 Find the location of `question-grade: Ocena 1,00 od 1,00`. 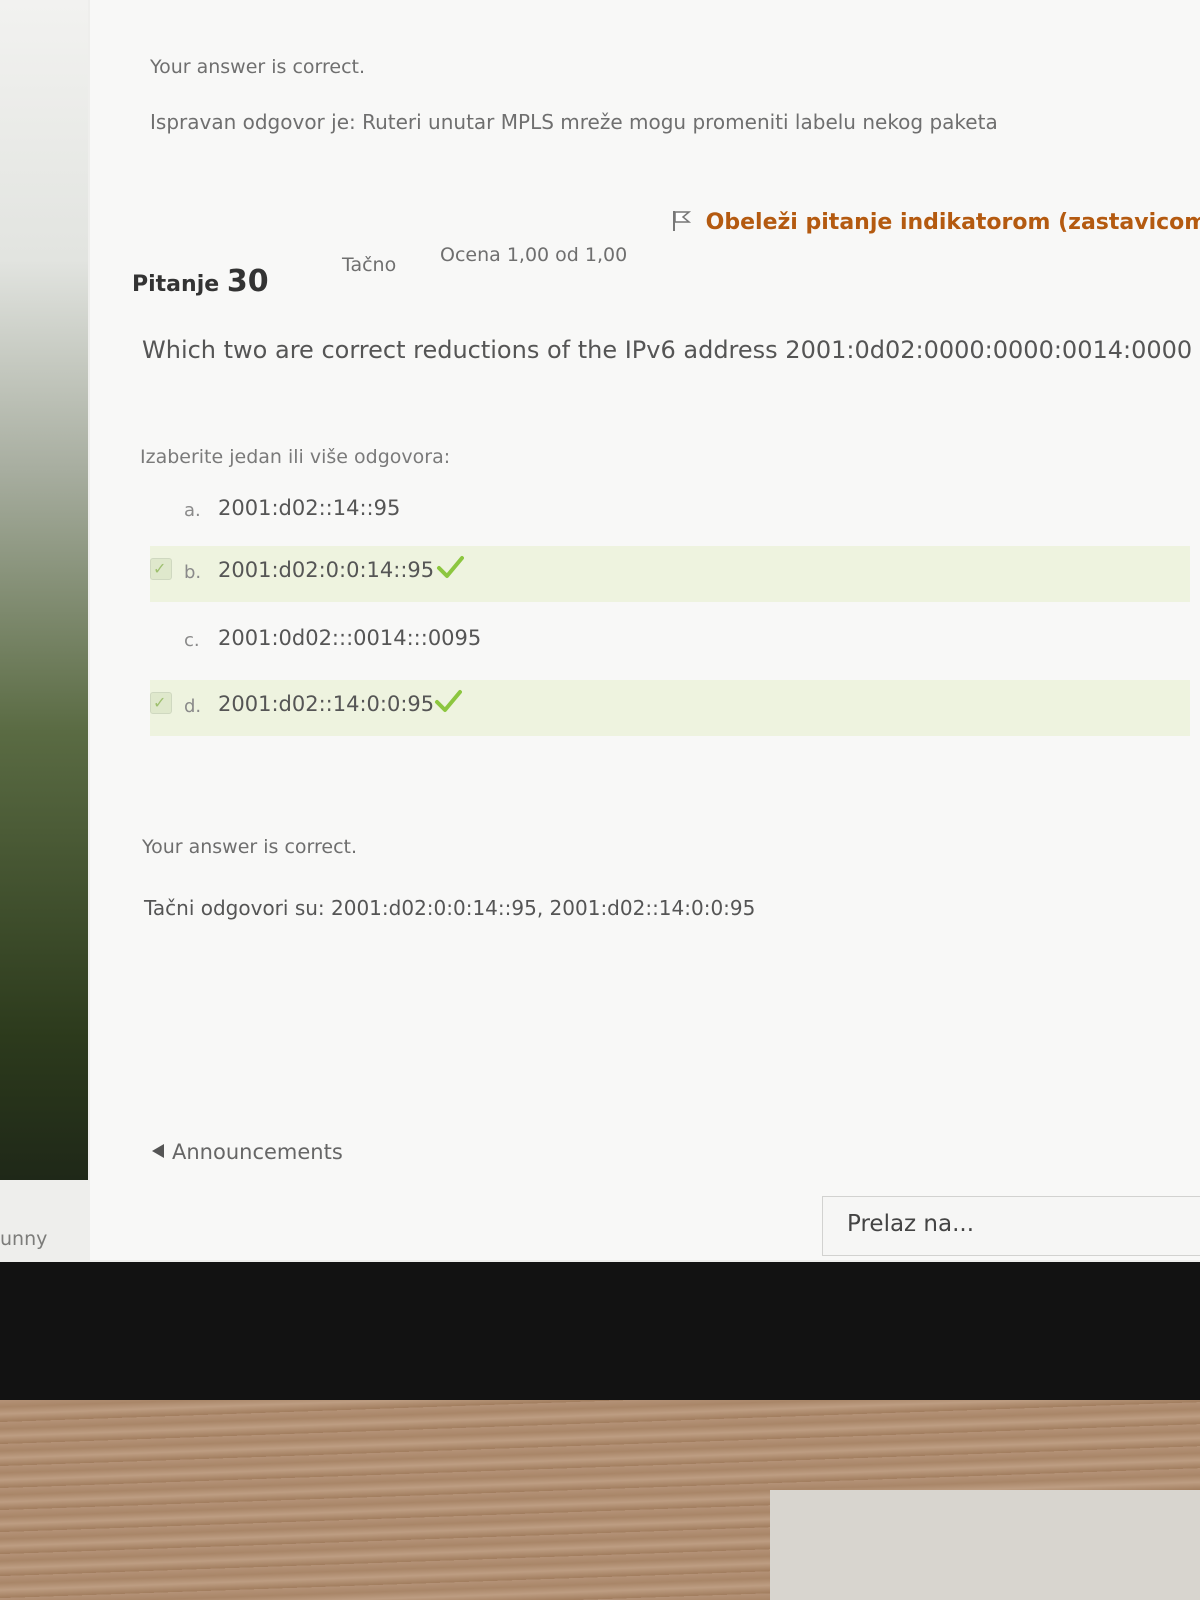

question-grade: Ocena 1,00 od 1,00 is located at coordinates (534, 255).